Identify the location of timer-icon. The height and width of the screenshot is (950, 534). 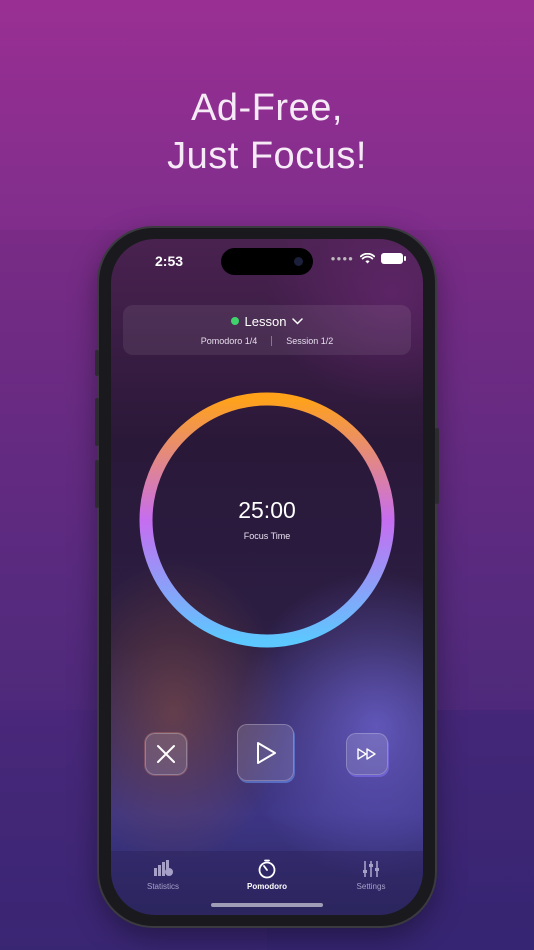
(267, 869).